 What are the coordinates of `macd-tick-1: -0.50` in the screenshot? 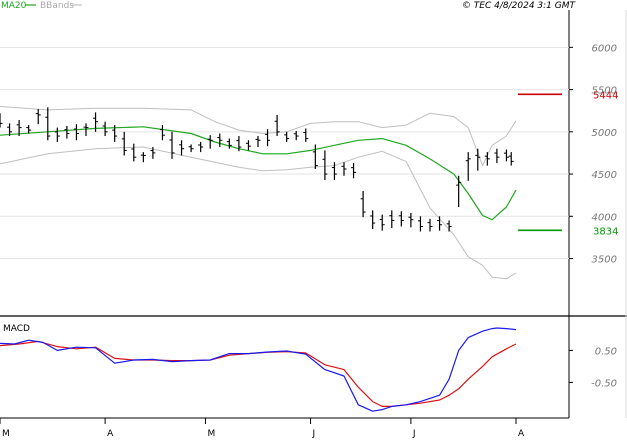 It's located at (604, 383).